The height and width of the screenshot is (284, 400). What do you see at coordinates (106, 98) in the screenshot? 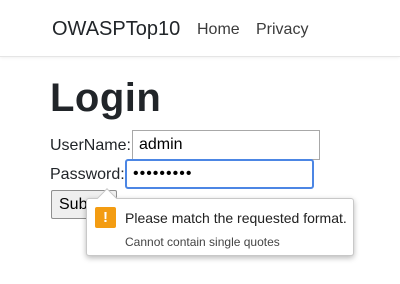
I see `page-title: Login` at bounding box center [106, 98].